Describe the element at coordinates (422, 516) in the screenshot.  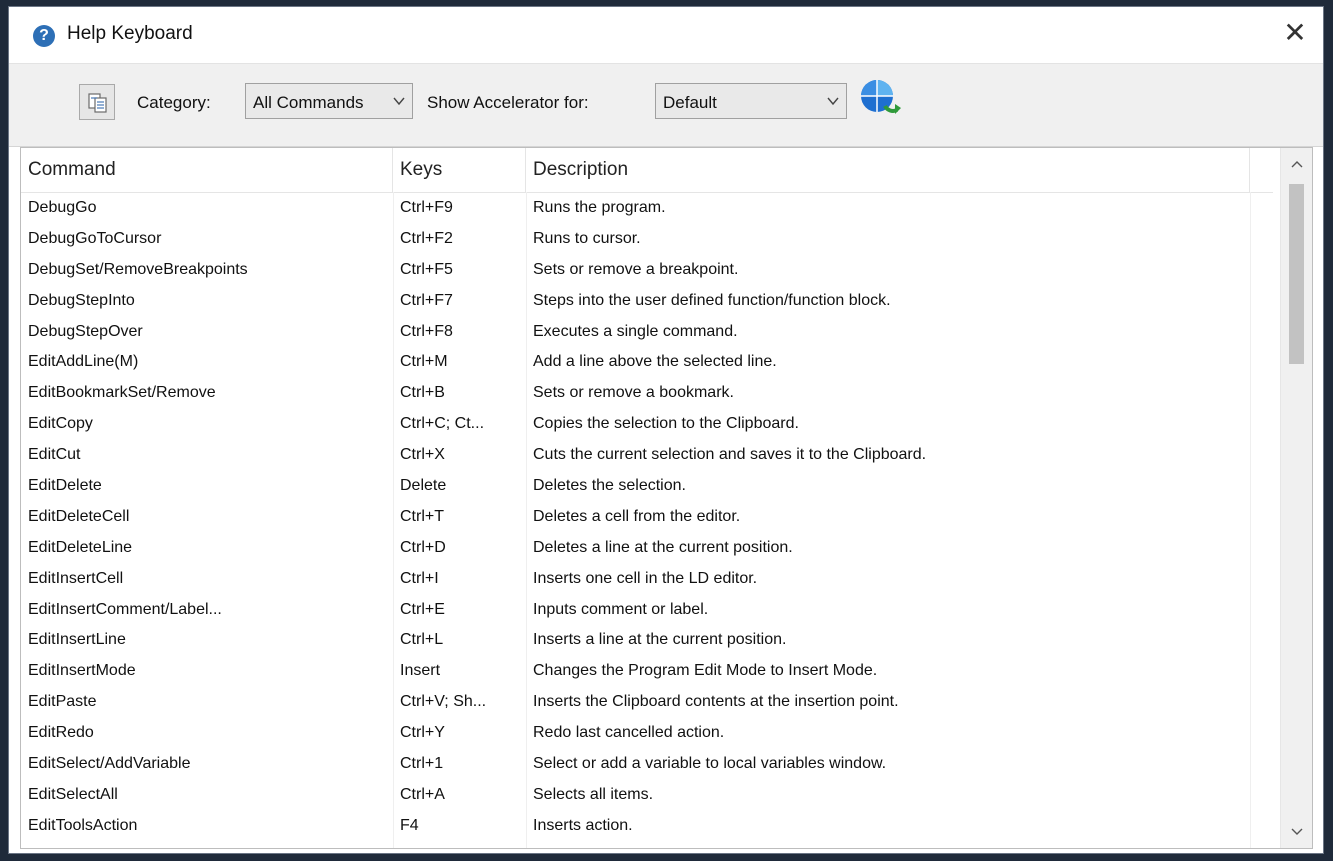
I see `cell-keys: Ctrl+T` at that location.